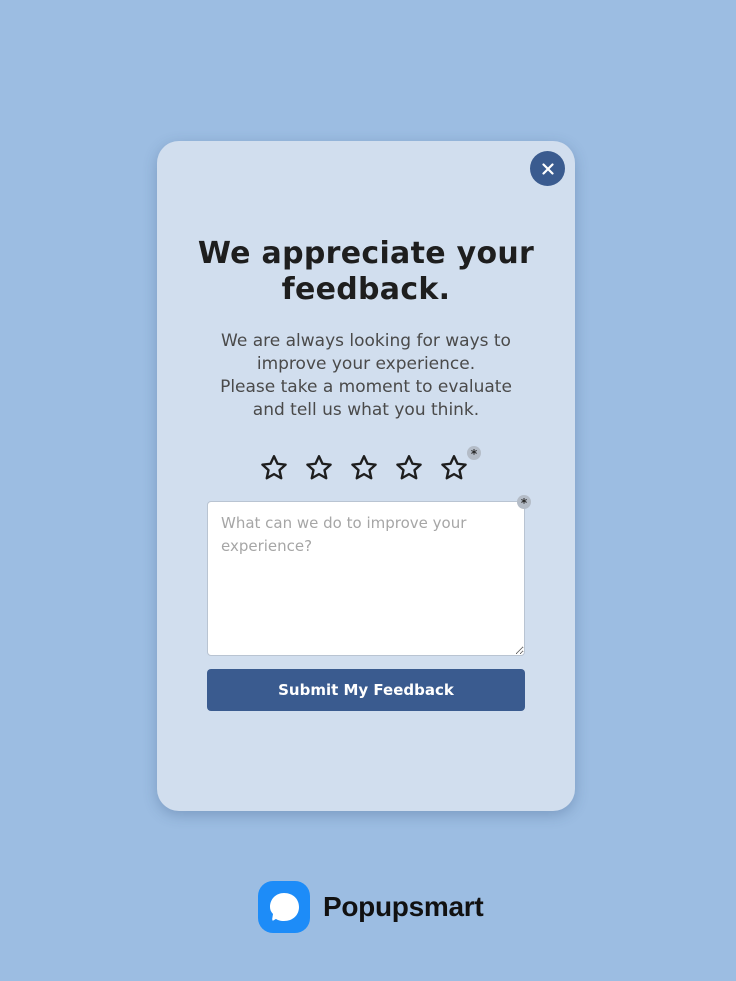 Image resolution: width=736 pixels, height=981 pixels. Describe the element at coordinates (403, 906) in the screenshot. I see `brand-name: Popupsmart` at that location.